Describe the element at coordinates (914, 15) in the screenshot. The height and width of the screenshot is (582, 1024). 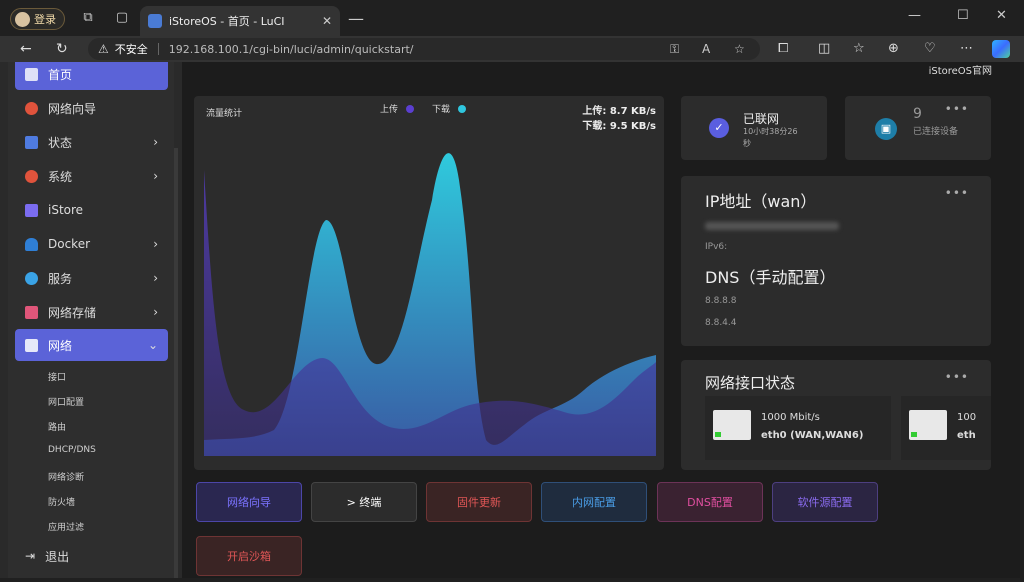
I see `minimize-icon: —` at that location.